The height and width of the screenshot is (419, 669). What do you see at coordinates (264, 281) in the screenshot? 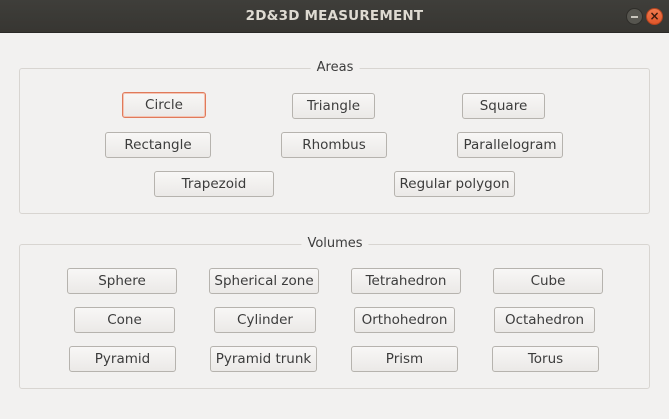
I see `spherical-zone-button: Spherical zone` at bounding box center [264, 281].